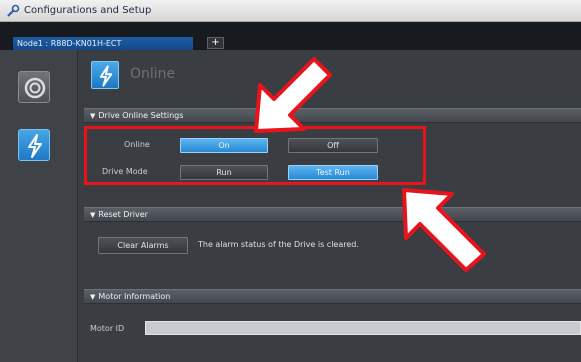 This screenshot has height=362, width=581. I want to click on wrench-icon, so click(13, 10).